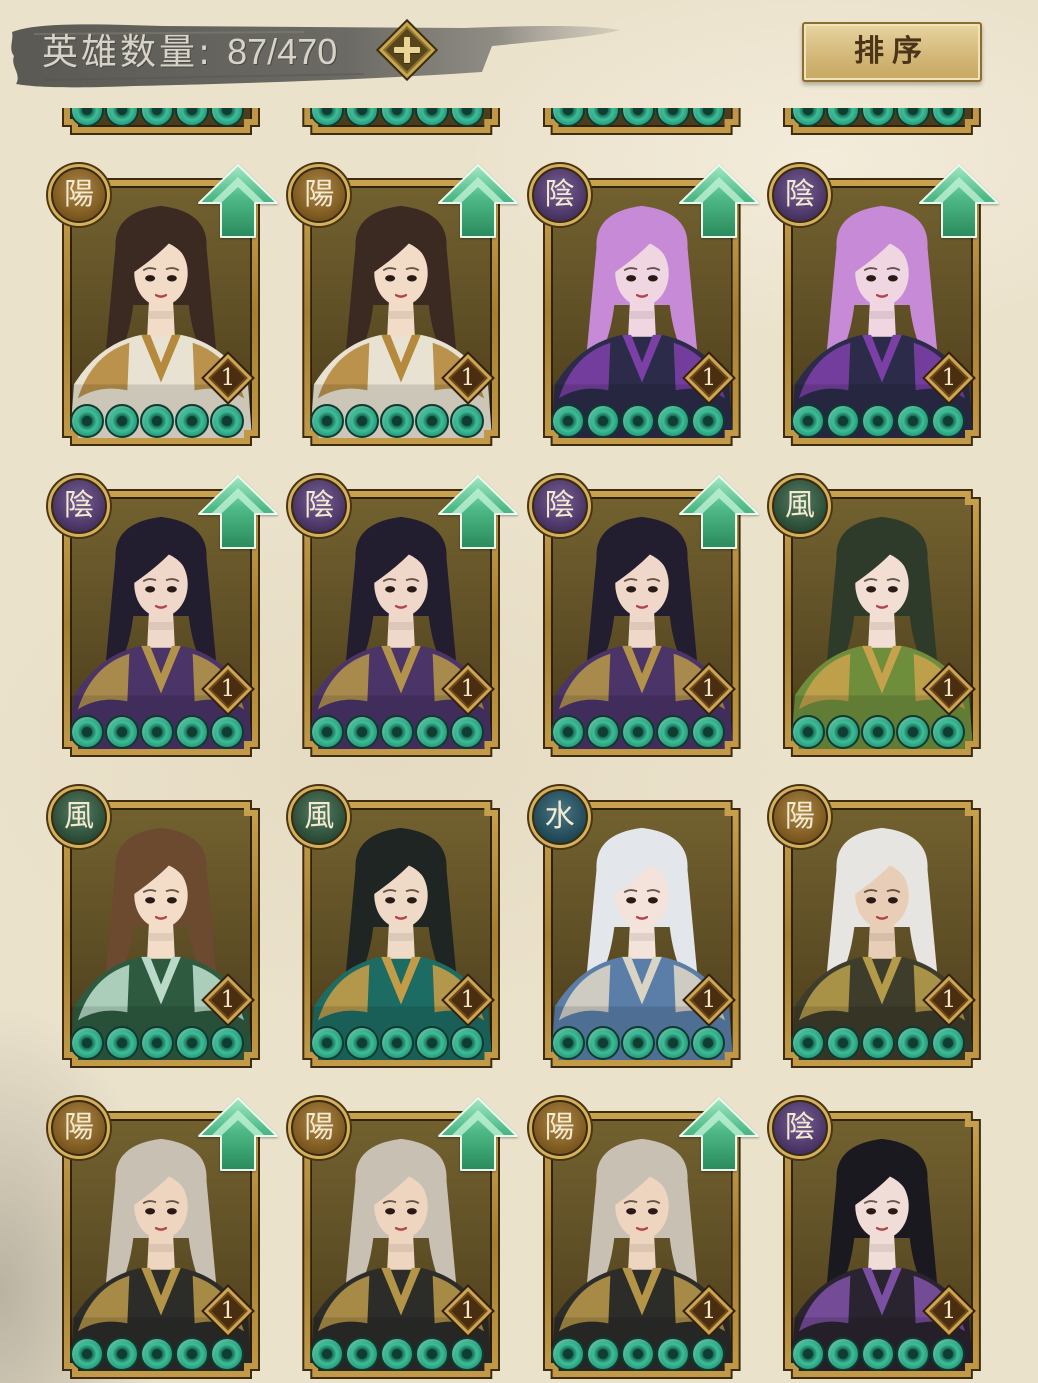 The width and height of the screenshot is (1038, 1383). What do you see at coordinates (282, 51) in the screenshot?
I see `hero-count-value: 87/470` at bounding box center [282, 51].